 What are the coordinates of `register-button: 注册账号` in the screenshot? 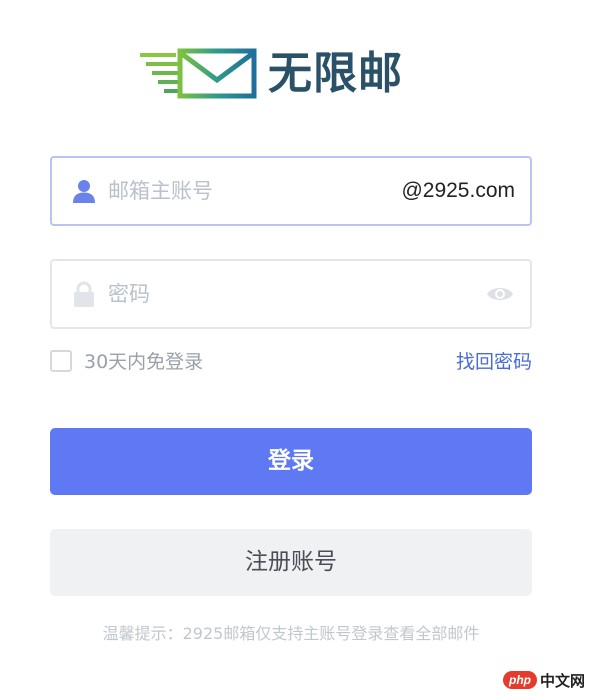 It's located at (291, 562).